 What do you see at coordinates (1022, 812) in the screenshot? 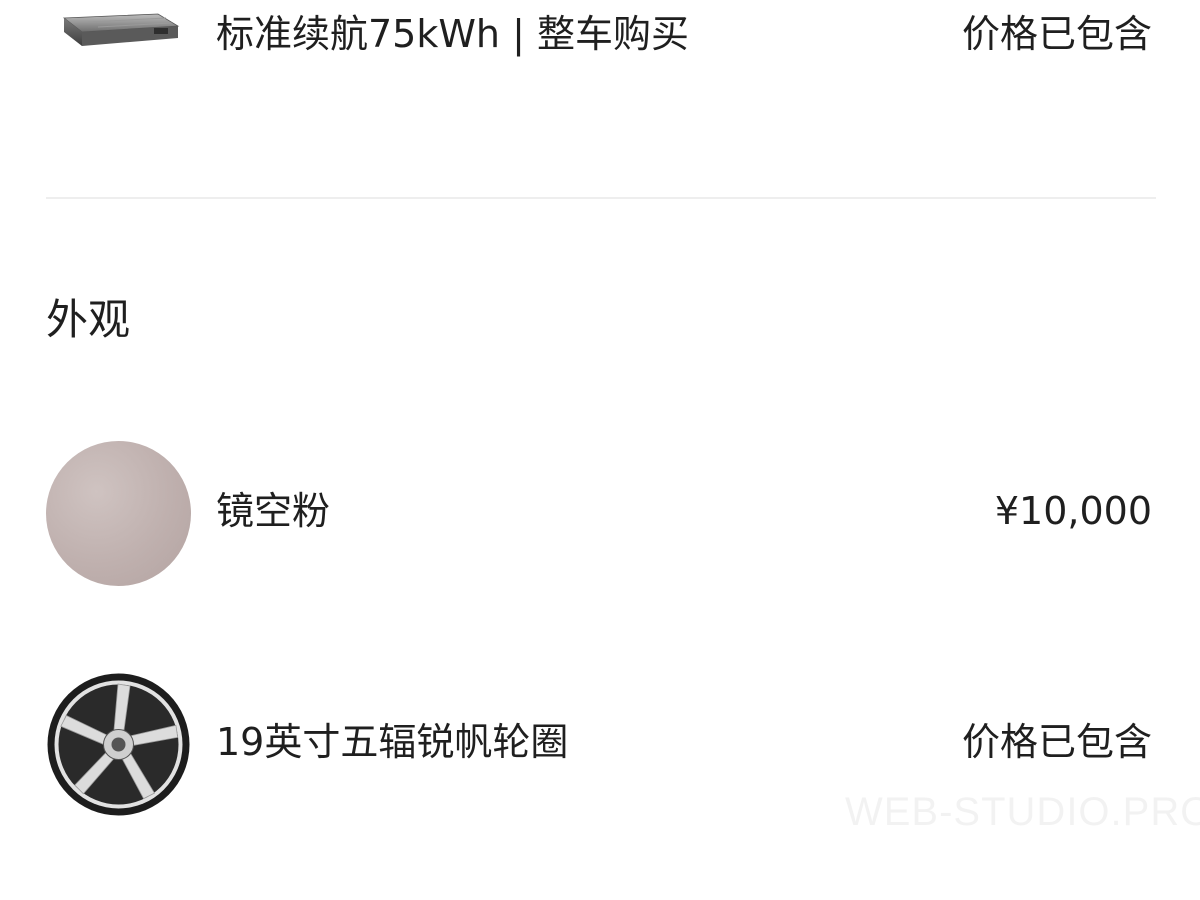
I see `watermark-text: WEB-STUDIO.PRO` at bounding box center [1022, 812].